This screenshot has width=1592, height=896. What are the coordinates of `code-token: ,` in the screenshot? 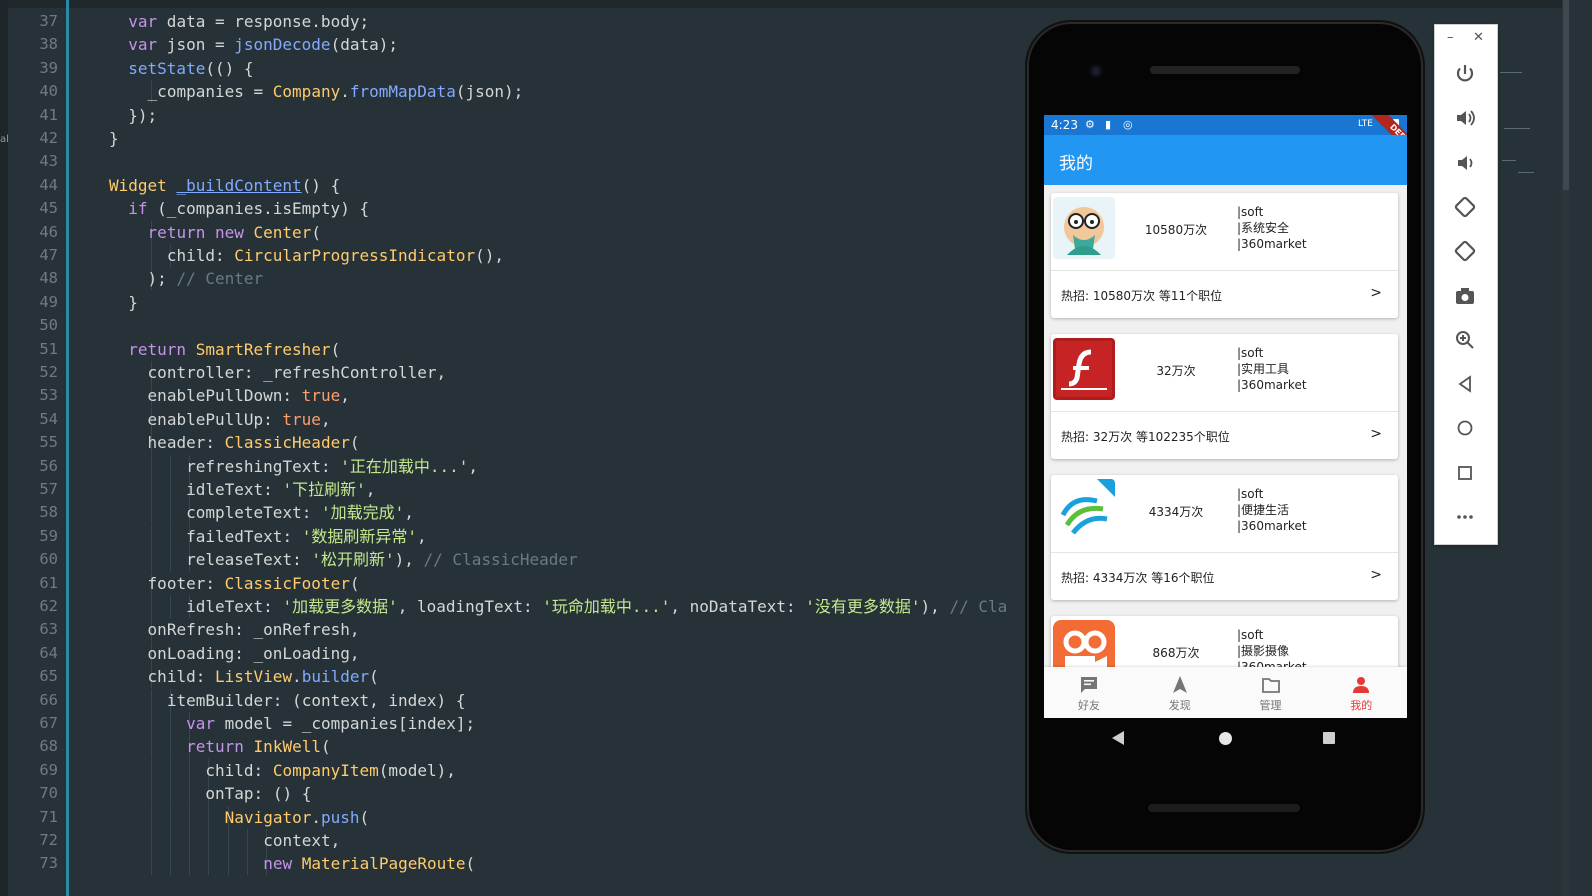 It's located at (370, 489).